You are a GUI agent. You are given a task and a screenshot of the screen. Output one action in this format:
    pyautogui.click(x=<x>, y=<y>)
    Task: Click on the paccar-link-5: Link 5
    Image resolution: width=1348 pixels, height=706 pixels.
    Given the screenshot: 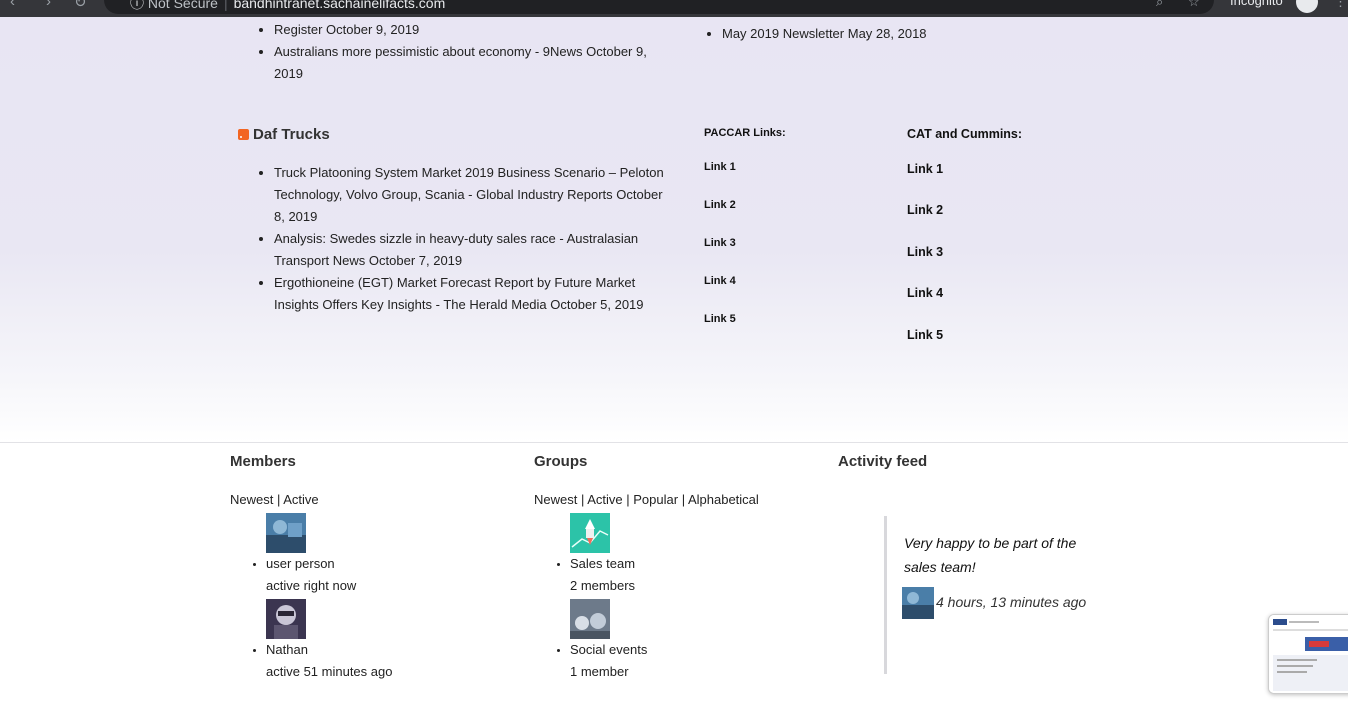 What is the action you would take?
    pyautogui.click(x=745, y=332)
    